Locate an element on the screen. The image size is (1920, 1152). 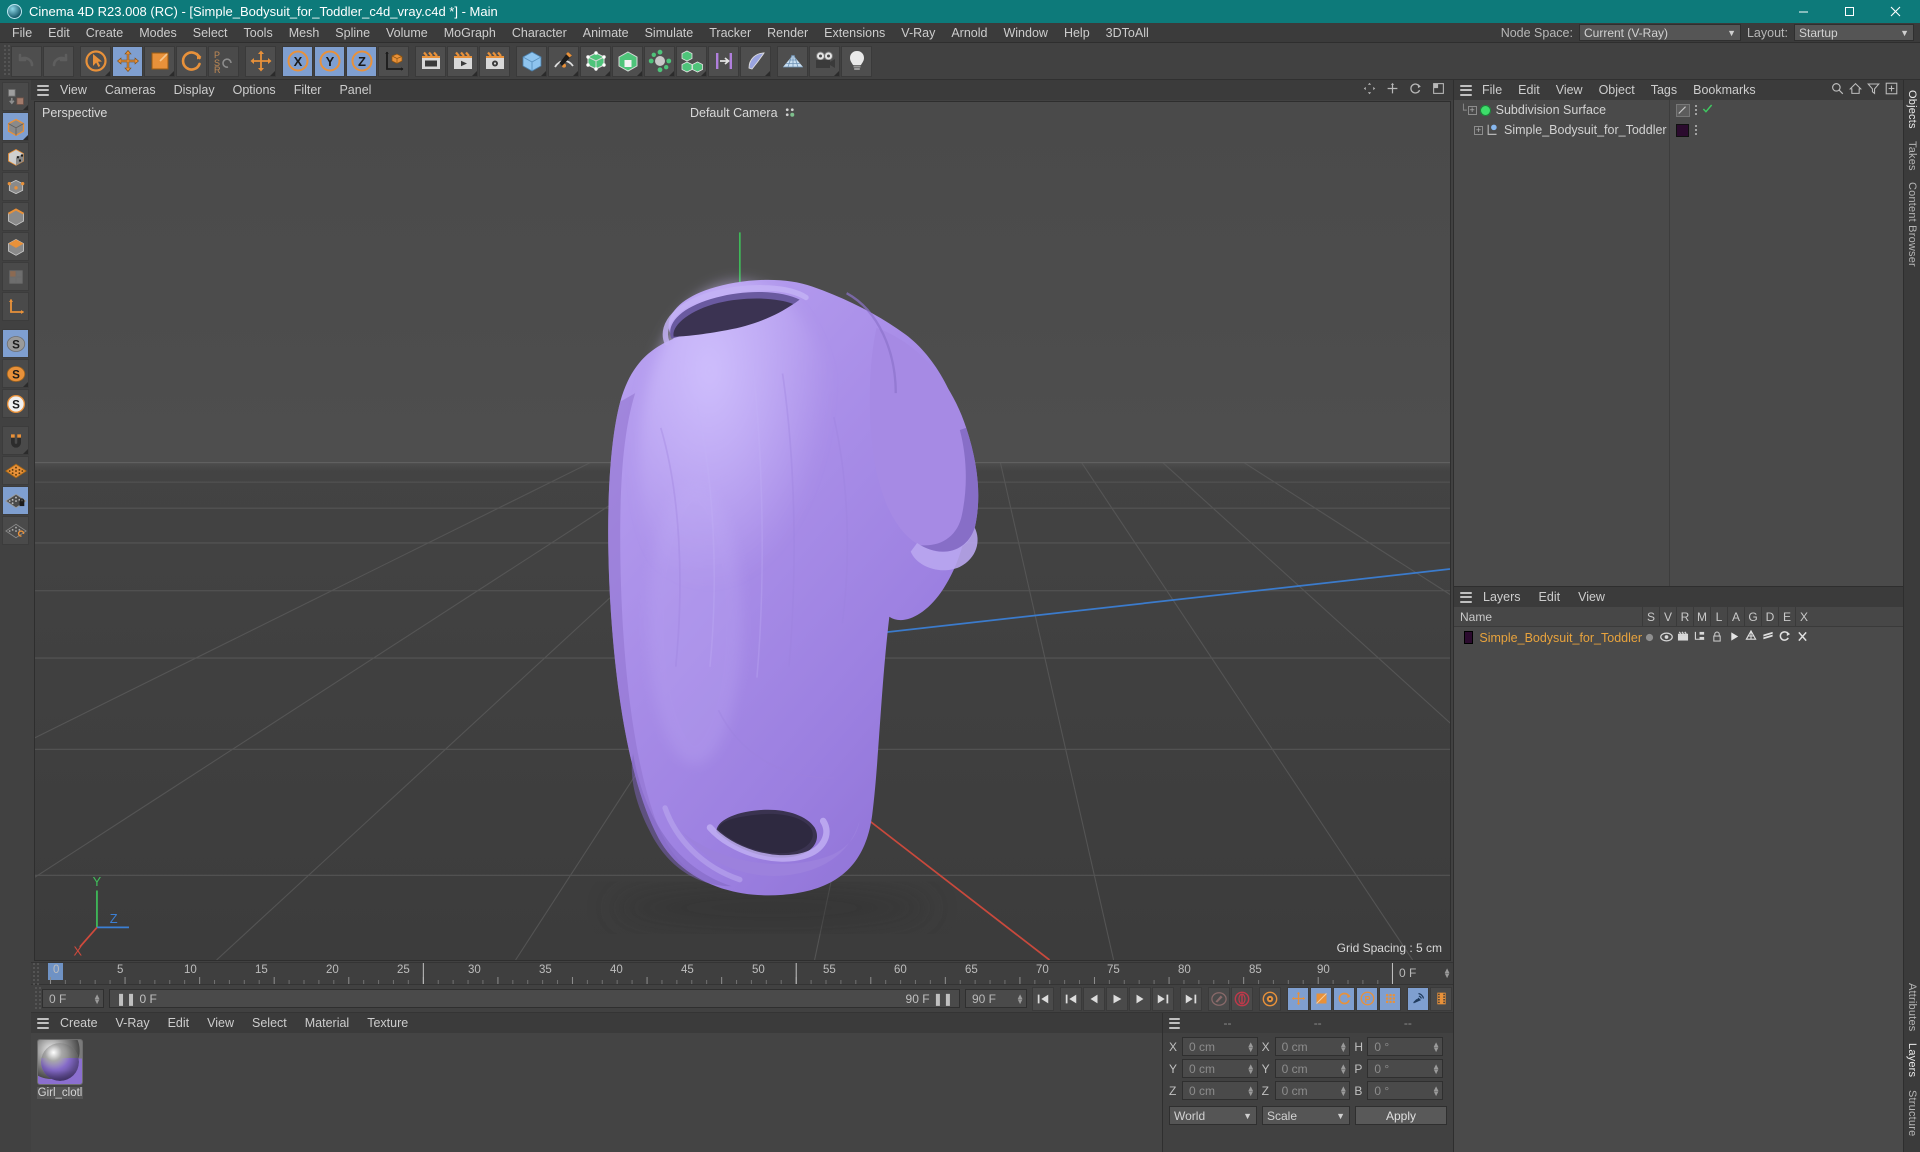
undo-button is located at coordinates (26, 61).